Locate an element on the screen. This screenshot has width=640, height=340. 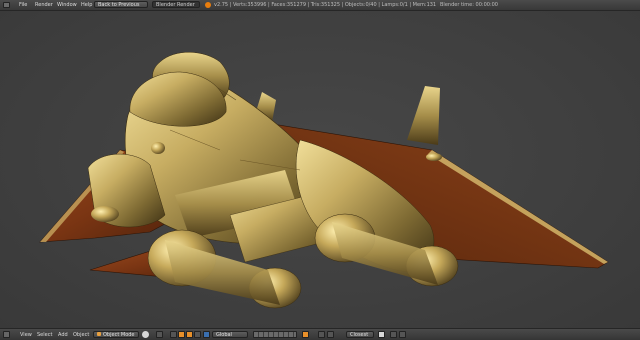
right-wingtip-pod is located at coordinates (434, 157).